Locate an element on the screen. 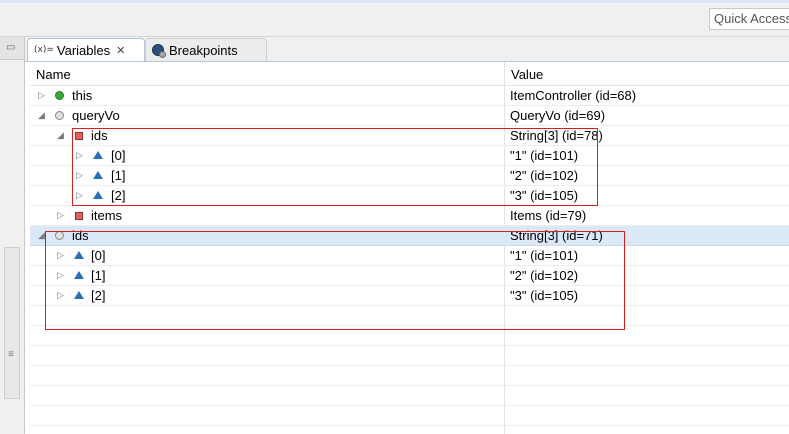  column-header-name: Name is located at coordinates (53, 74).